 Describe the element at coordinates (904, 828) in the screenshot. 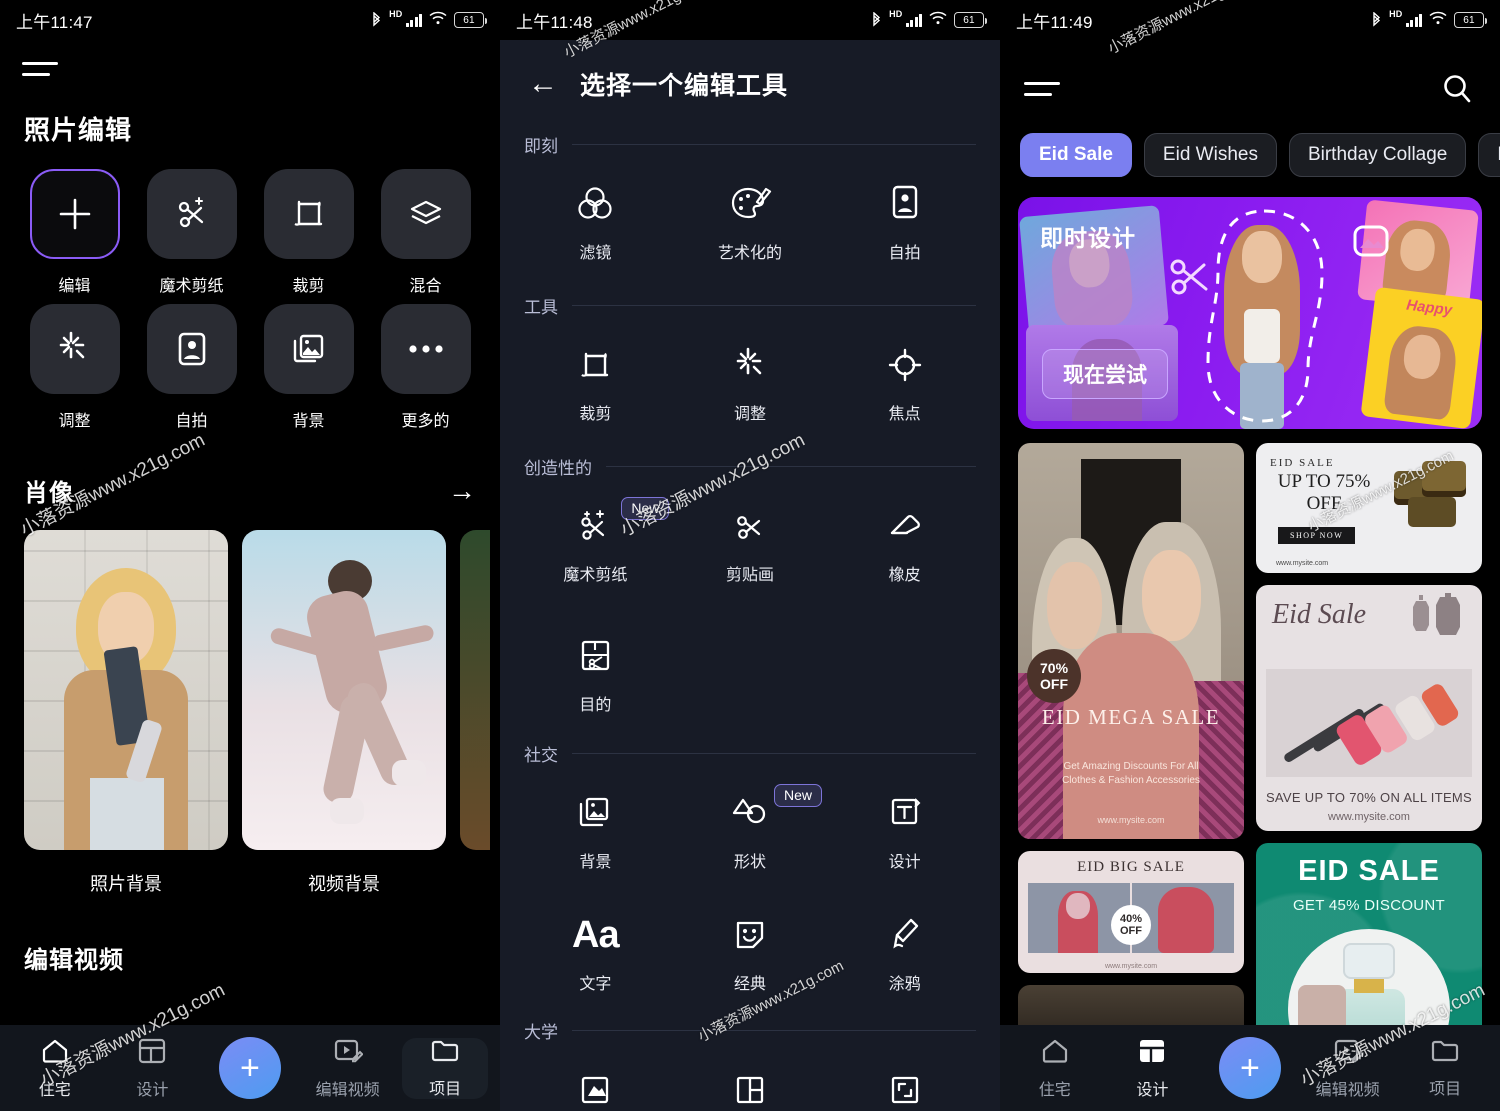

I see `tool-design: 设计` at that location.